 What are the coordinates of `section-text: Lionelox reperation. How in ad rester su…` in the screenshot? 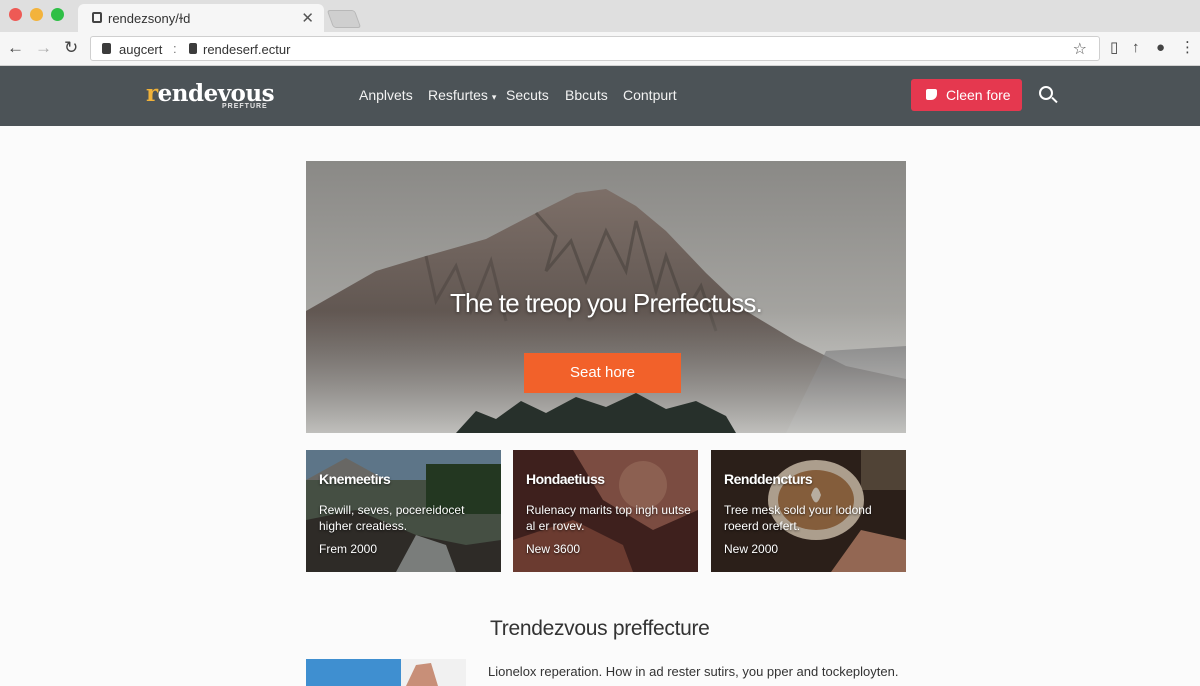 It's located at (693, 671).